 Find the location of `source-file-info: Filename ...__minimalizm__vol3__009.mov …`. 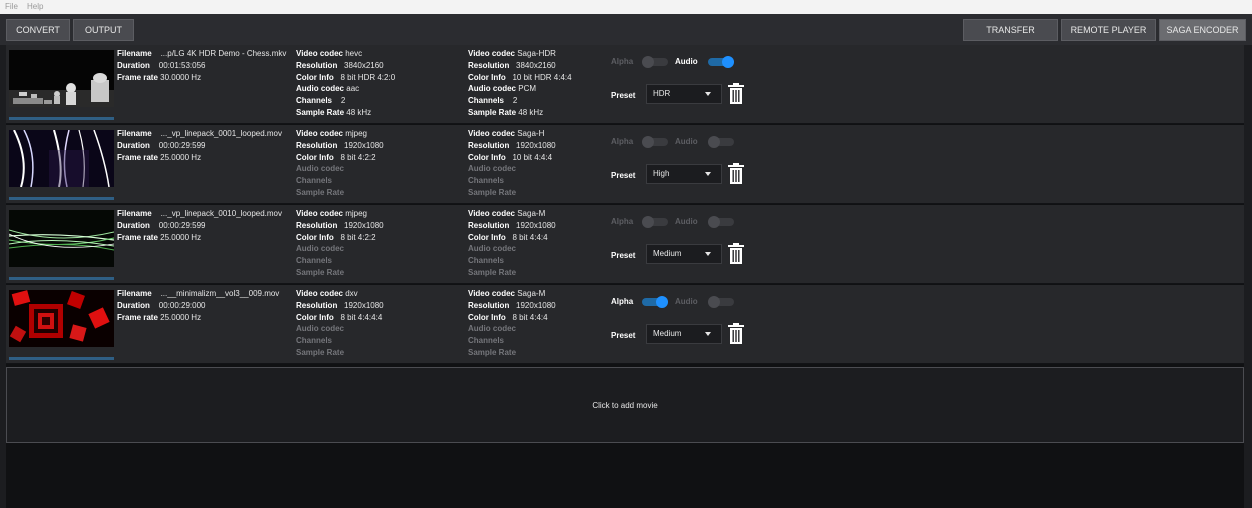

source-file-info: Filename ...__minimalizm__vol3__009.mov … is located at coordinates (198, 305).